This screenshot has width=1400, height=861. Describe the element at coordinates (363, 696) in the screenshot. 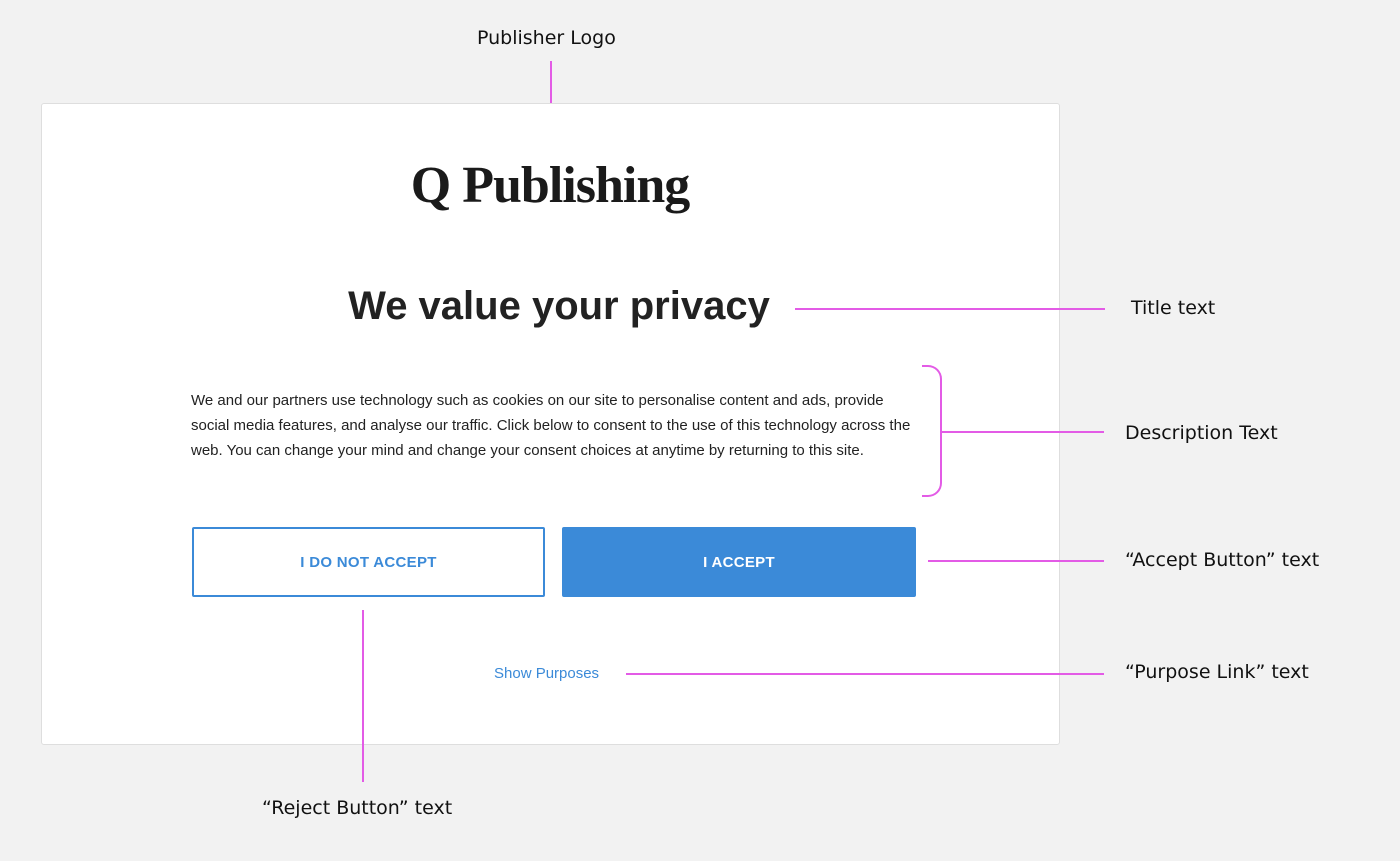

I see `annotation-line-reject` at that location.